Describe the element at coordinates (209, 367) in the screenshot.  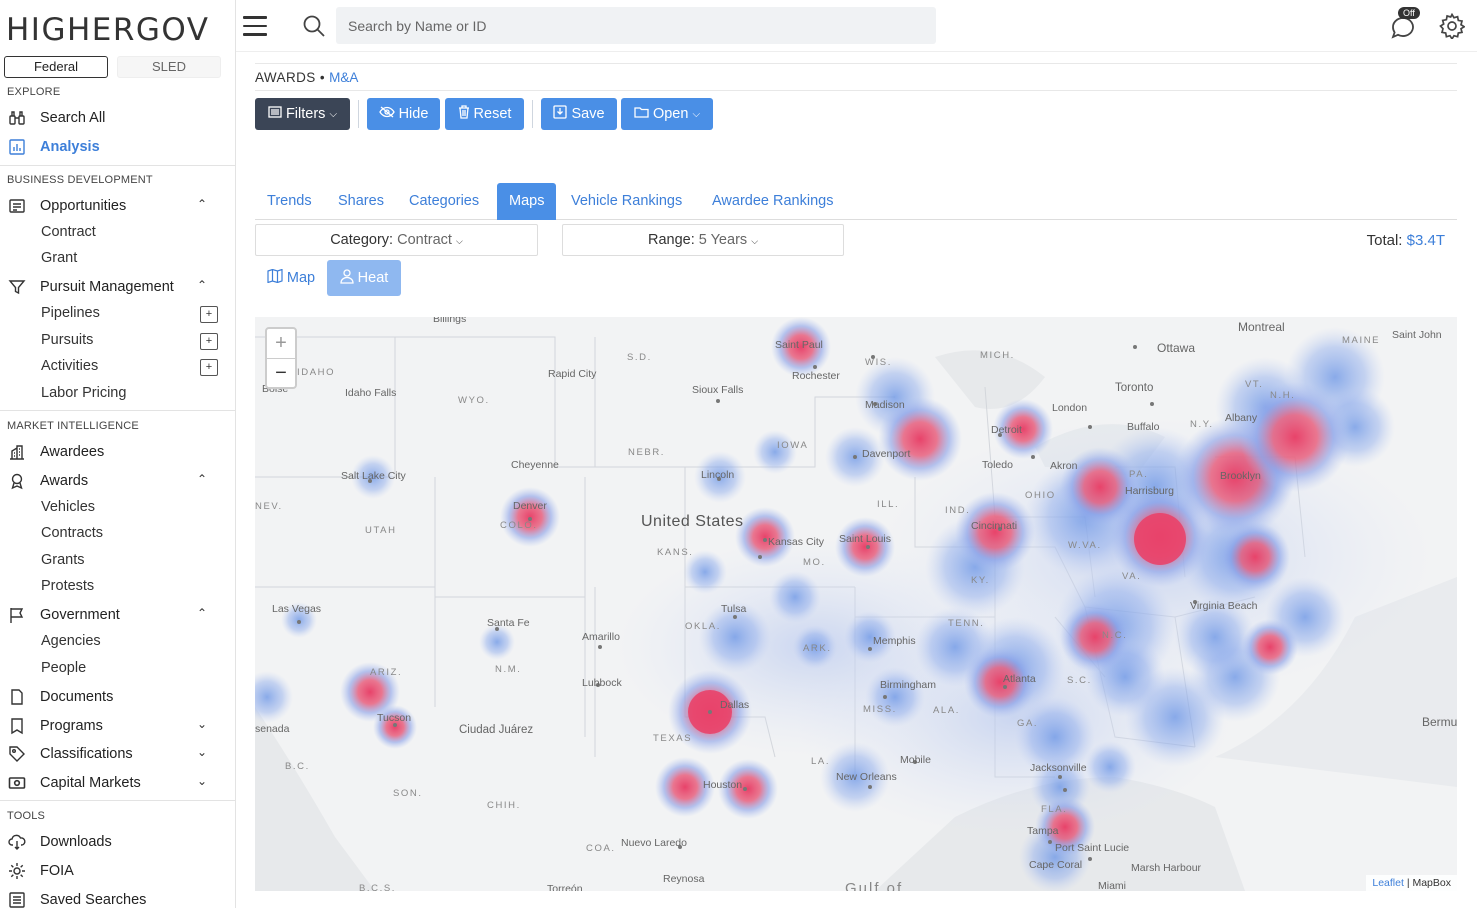
I see `add-activity-button: +` at that location.